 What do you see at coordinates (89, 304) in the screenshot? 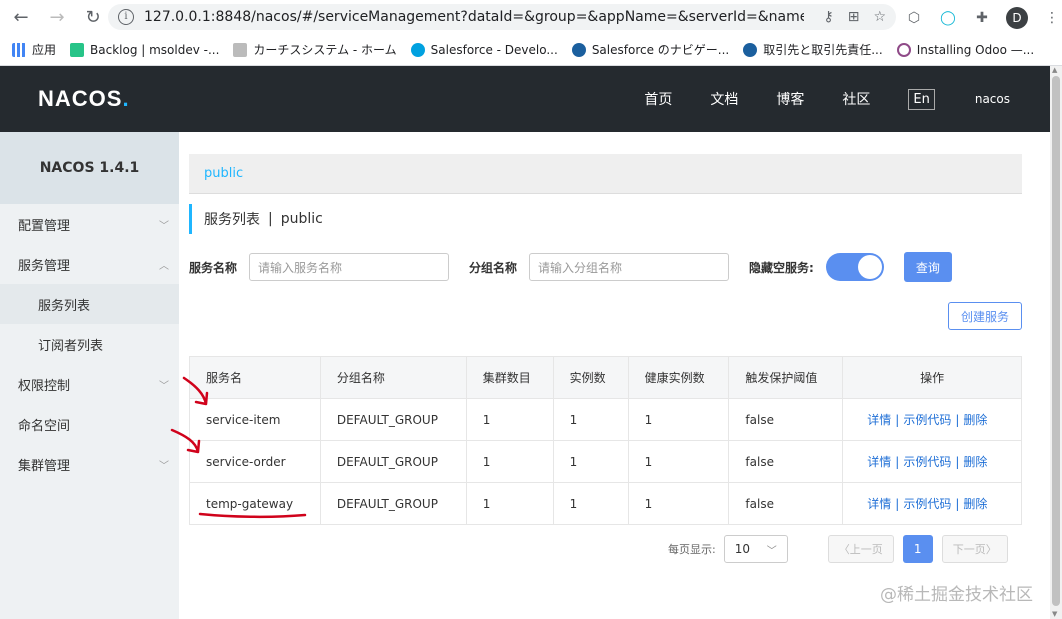
I see `sidebar-item-service-list: 服务列表` at bounding box center [89, 304].